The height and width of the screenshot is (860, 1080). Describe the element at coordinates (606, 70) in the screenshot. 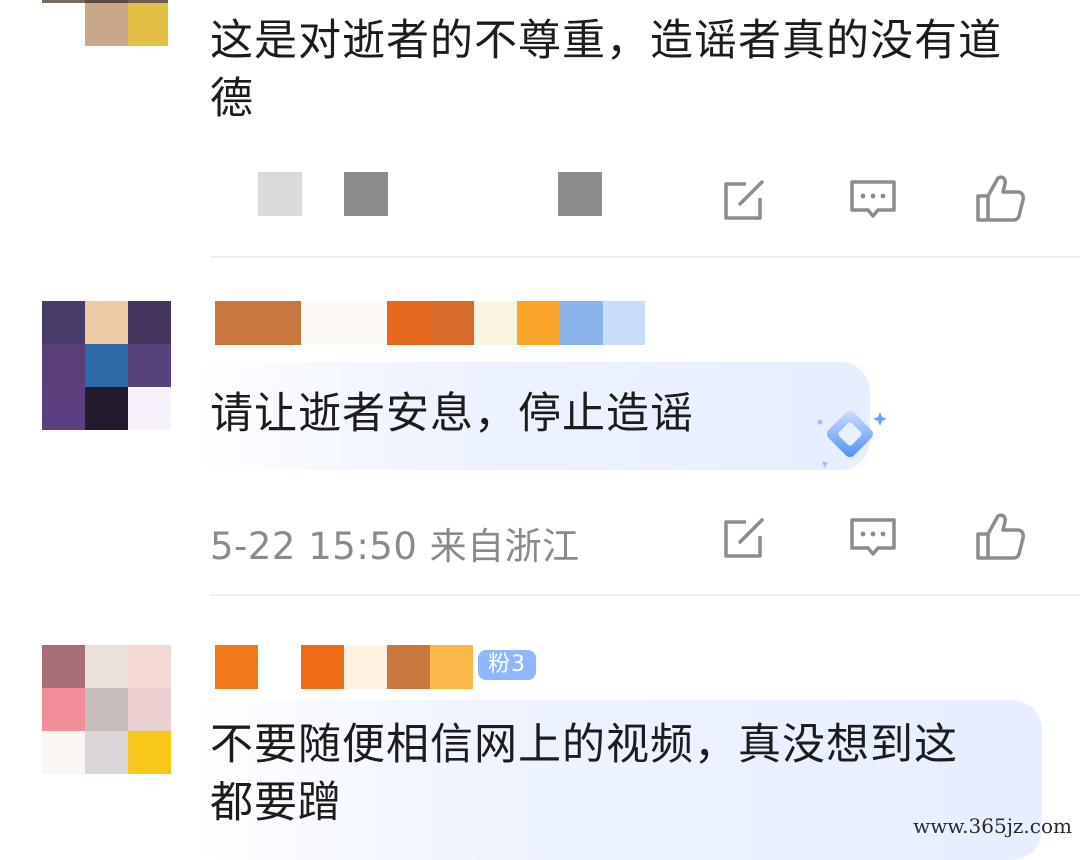

I see `comment-text: 这是对逝者的不尊重，造谣者真的没有道德` at that location.